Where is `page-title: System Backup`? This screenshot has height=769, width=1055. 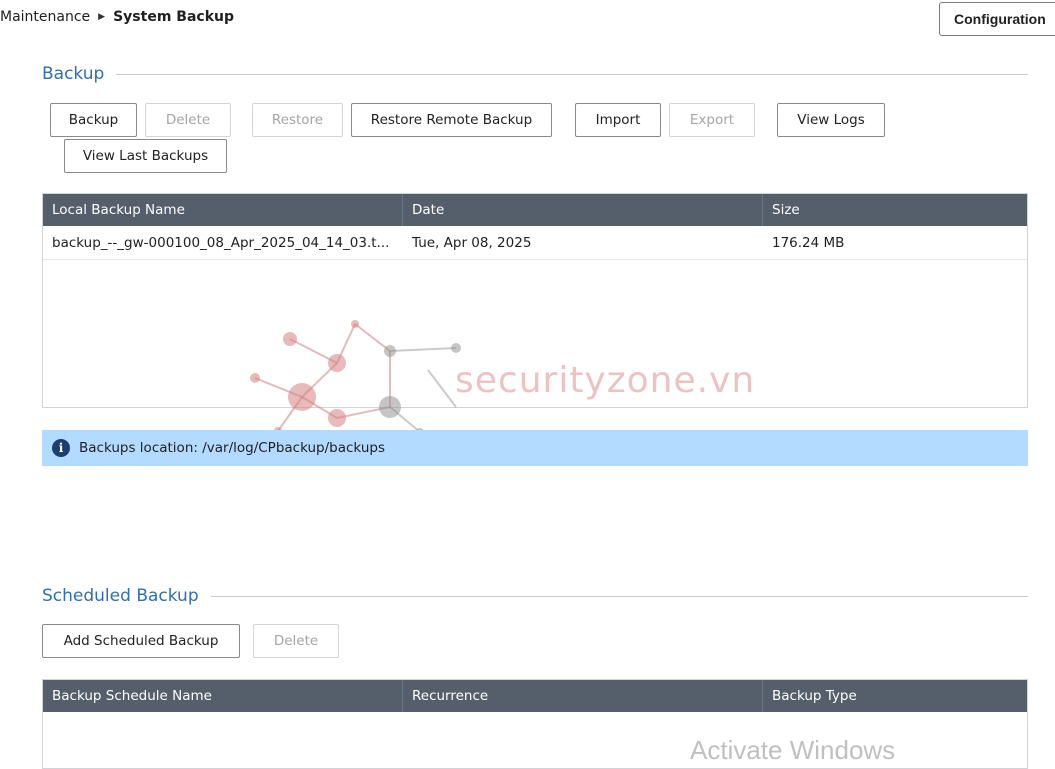
page-title: System Backup is located at coordinates (174, 17).